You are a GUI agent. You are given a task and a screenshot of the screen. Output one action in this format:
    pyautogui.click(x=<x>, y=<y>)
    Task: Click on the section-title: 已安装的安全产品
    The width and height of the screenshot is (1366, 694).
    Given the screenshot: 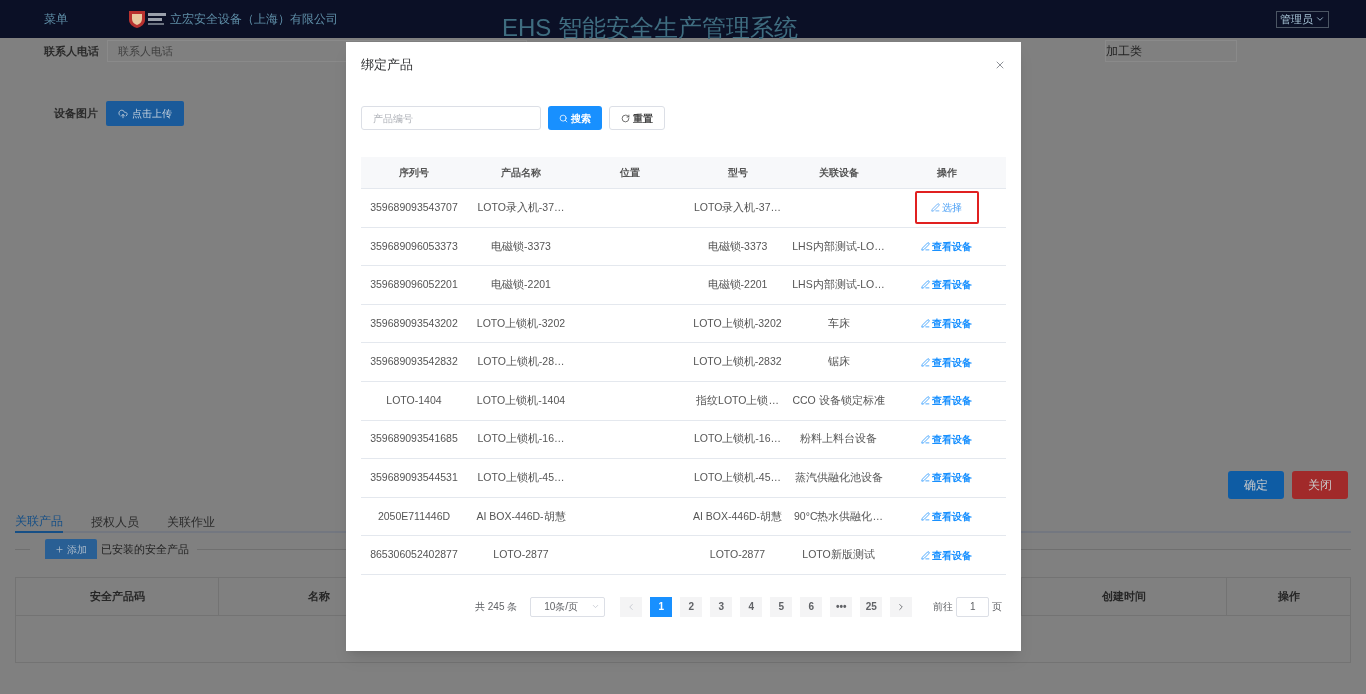 What is the action you would take?
    pyautogui.click(x=145, y=549)
    